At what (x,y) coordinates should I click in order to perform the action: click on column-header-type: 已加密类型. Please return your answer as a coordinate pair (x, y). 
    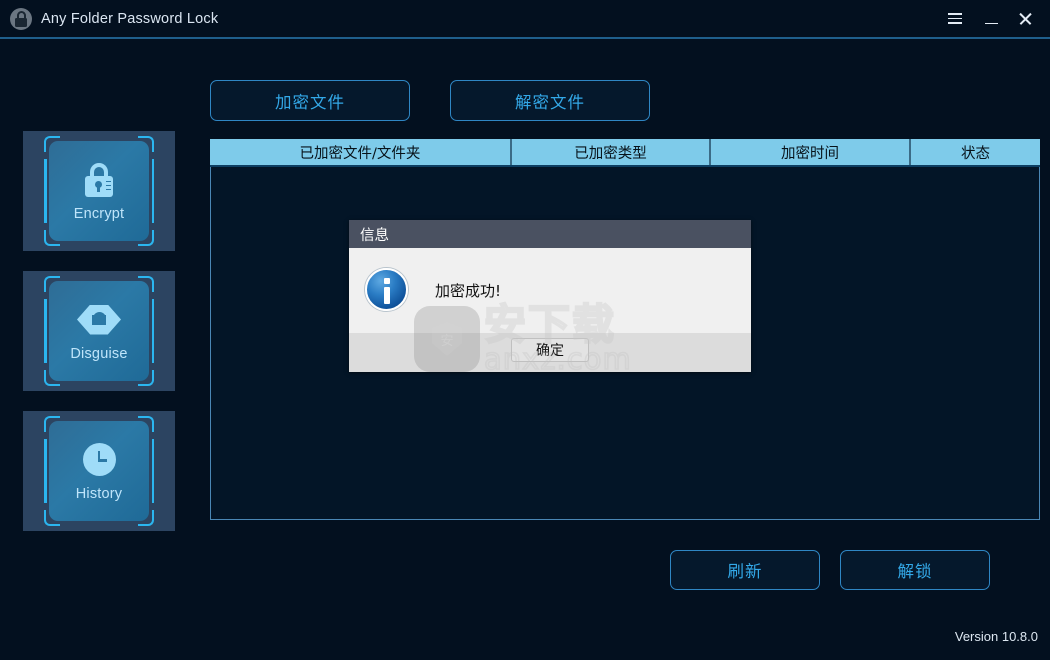
    Looking at the image, I should click on (611, 152).